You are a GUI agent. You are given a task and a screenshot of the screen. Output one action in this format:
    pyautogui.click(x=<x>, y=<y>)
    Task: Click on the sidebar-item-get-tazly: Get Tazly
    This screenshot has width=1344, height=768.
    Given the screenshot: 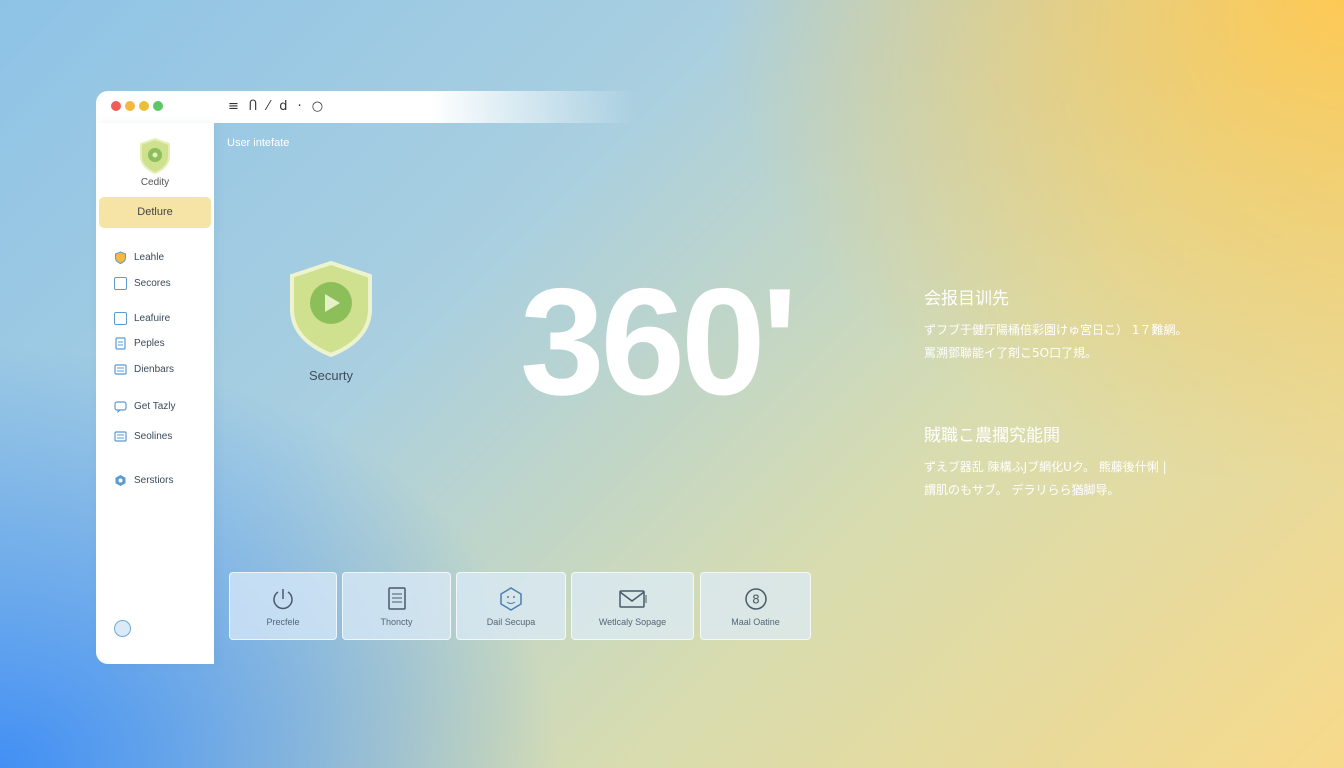 What is the action you would take?
    pyautogui.click(x=145, y=406)
    